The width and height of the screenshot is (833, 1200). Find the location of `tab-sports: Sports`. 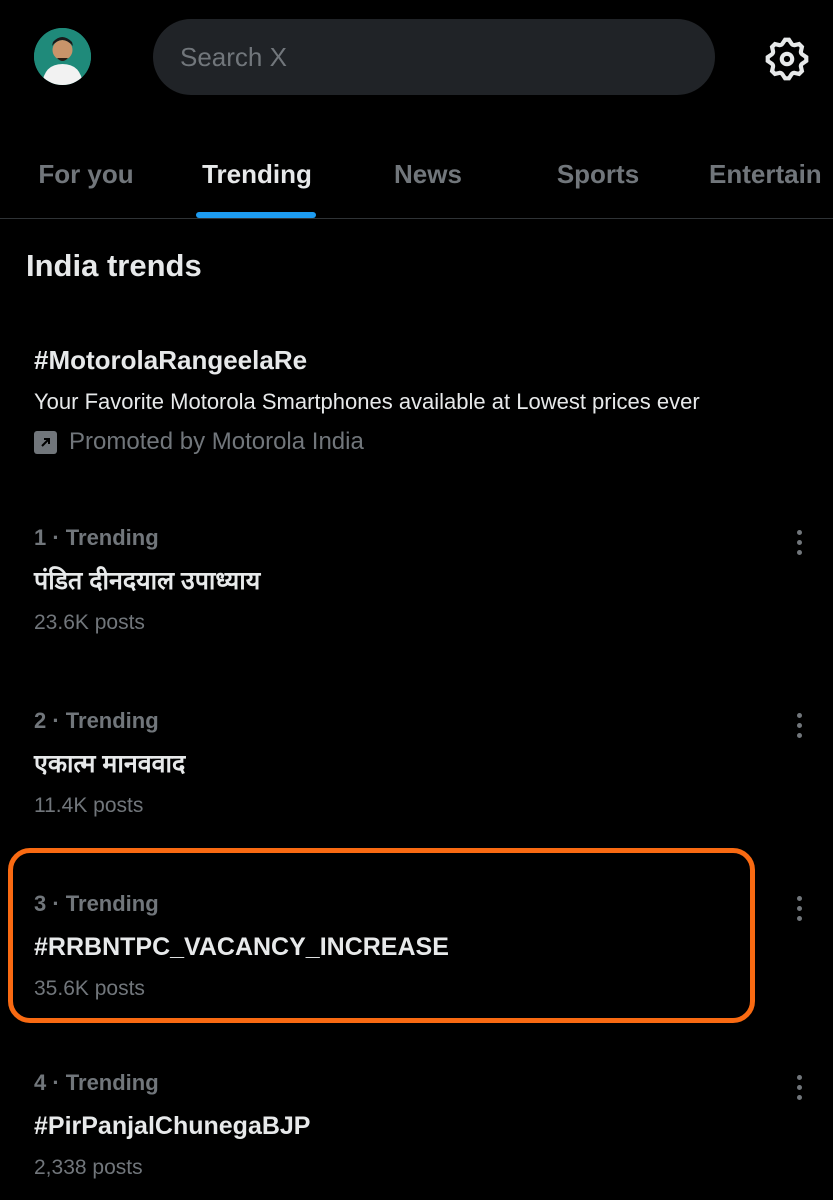

tab-sports: Sports is located at coordinates (598, 174).